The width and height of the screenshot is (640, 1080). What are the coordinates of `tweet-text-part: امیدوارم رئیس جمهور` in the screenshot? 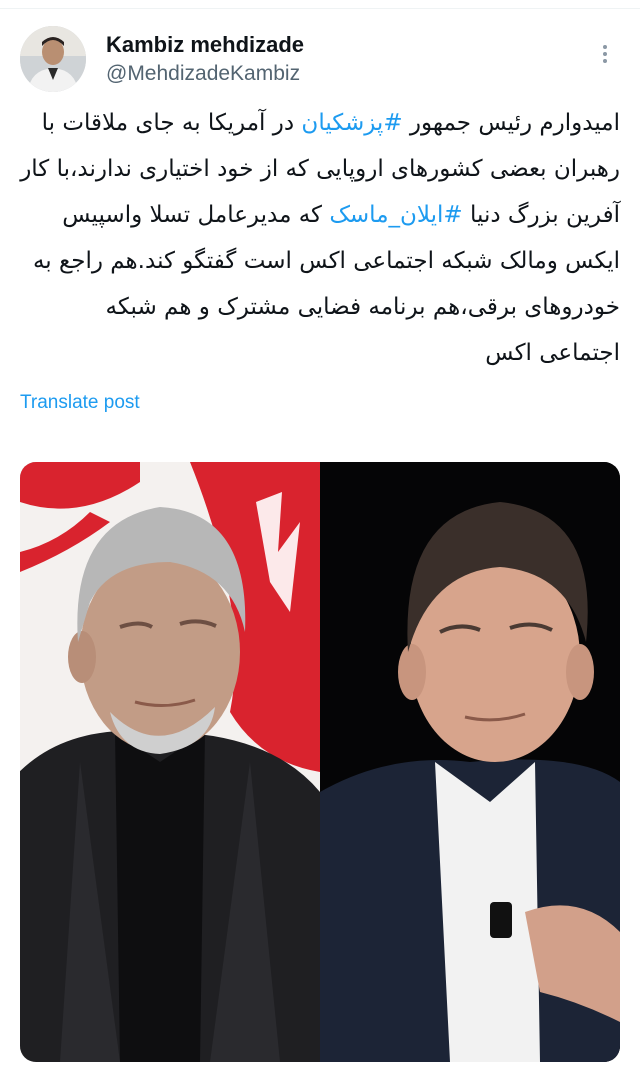 It's located at (511, 123).